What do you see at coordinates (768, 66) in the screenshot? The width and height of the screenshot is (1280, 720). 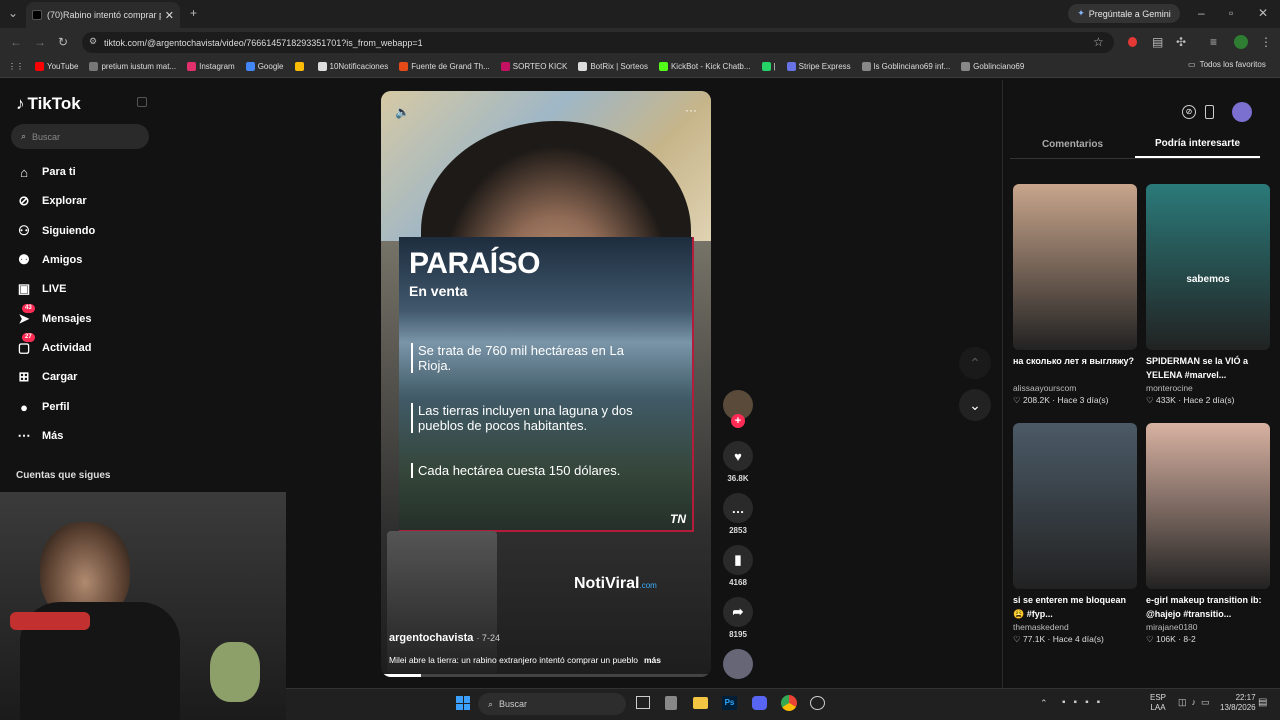 I see `bookmark-item: |` at bounding box center [768, 66].